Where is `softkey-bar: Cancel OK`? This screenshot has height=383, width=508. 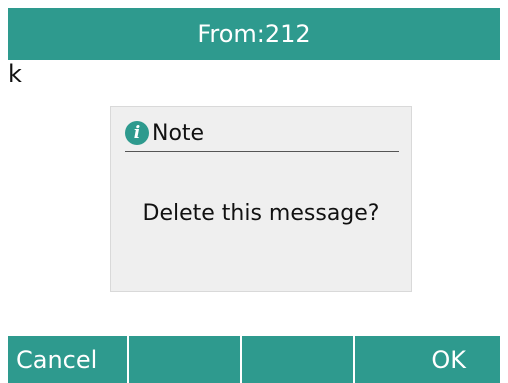 softkey-bar: Cancel OK is located at coordinates (254, 359).